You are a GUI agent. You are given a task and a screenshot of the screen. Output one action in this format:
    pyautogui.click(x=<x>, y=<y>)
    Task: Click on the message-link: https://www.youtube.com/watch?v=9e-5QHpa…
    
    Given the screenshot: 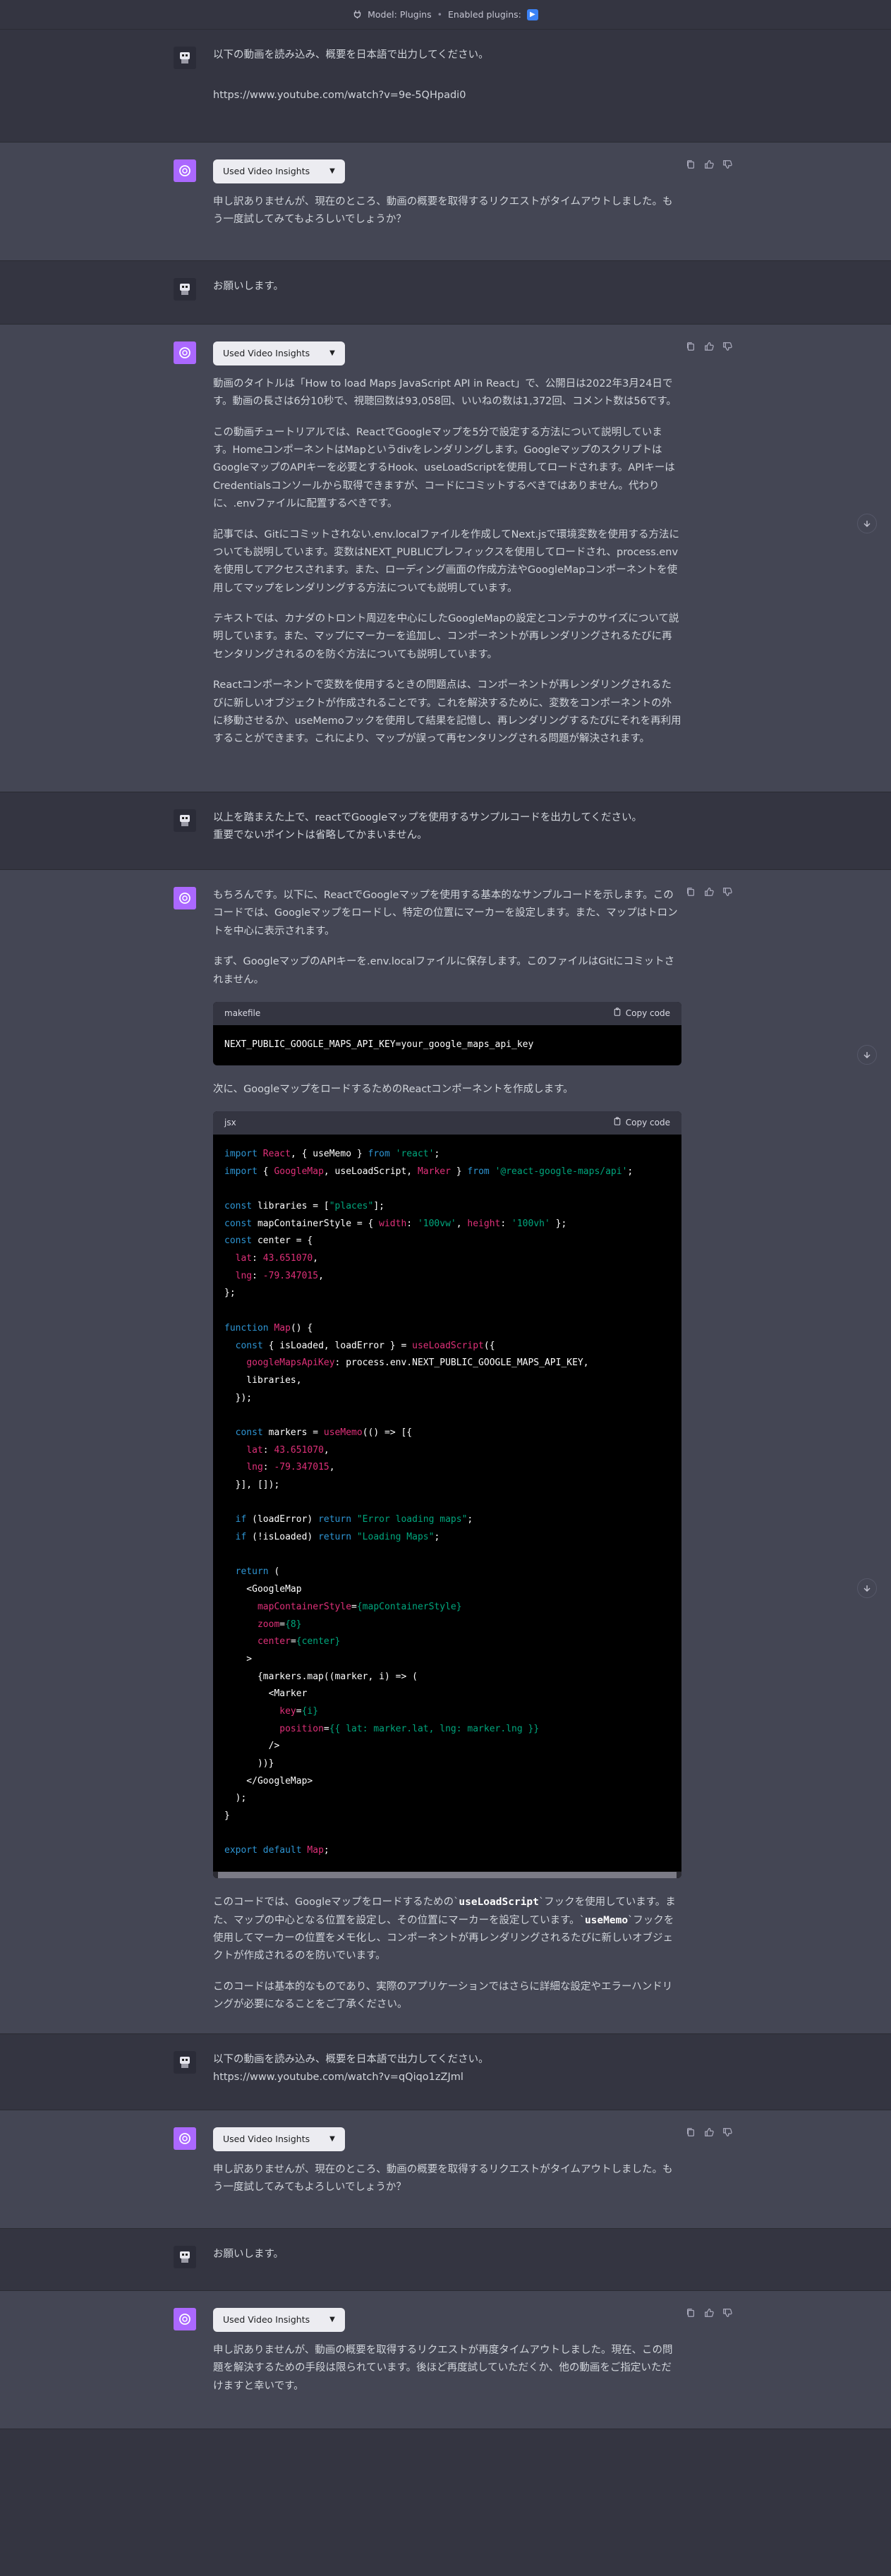 What is the action you would take?
    pyautogui.click(x=447, y=96)
    